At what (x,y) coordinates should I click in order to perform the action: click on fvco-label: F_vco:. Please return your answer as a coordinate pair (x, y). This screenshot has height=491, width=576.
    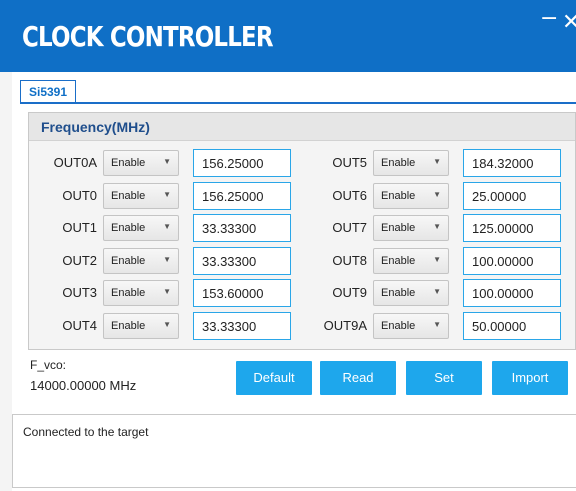
    Looking at the image, I should click on (48, 365).